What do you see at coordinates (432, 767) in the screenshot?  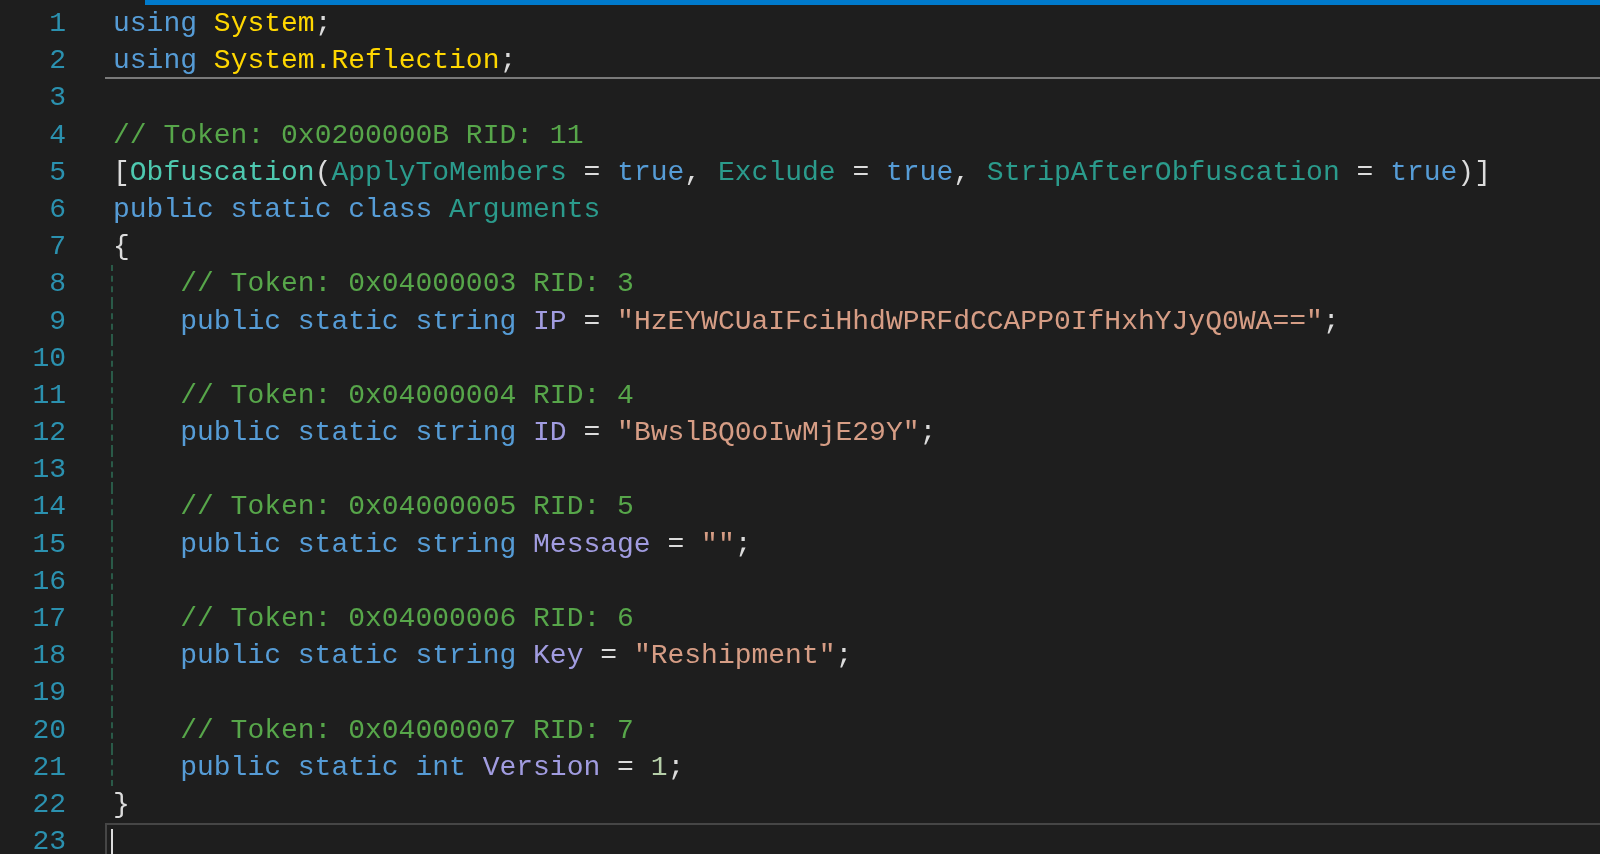 I see `code-line: public static int Version = 1;` at bounding box center [432, 767].